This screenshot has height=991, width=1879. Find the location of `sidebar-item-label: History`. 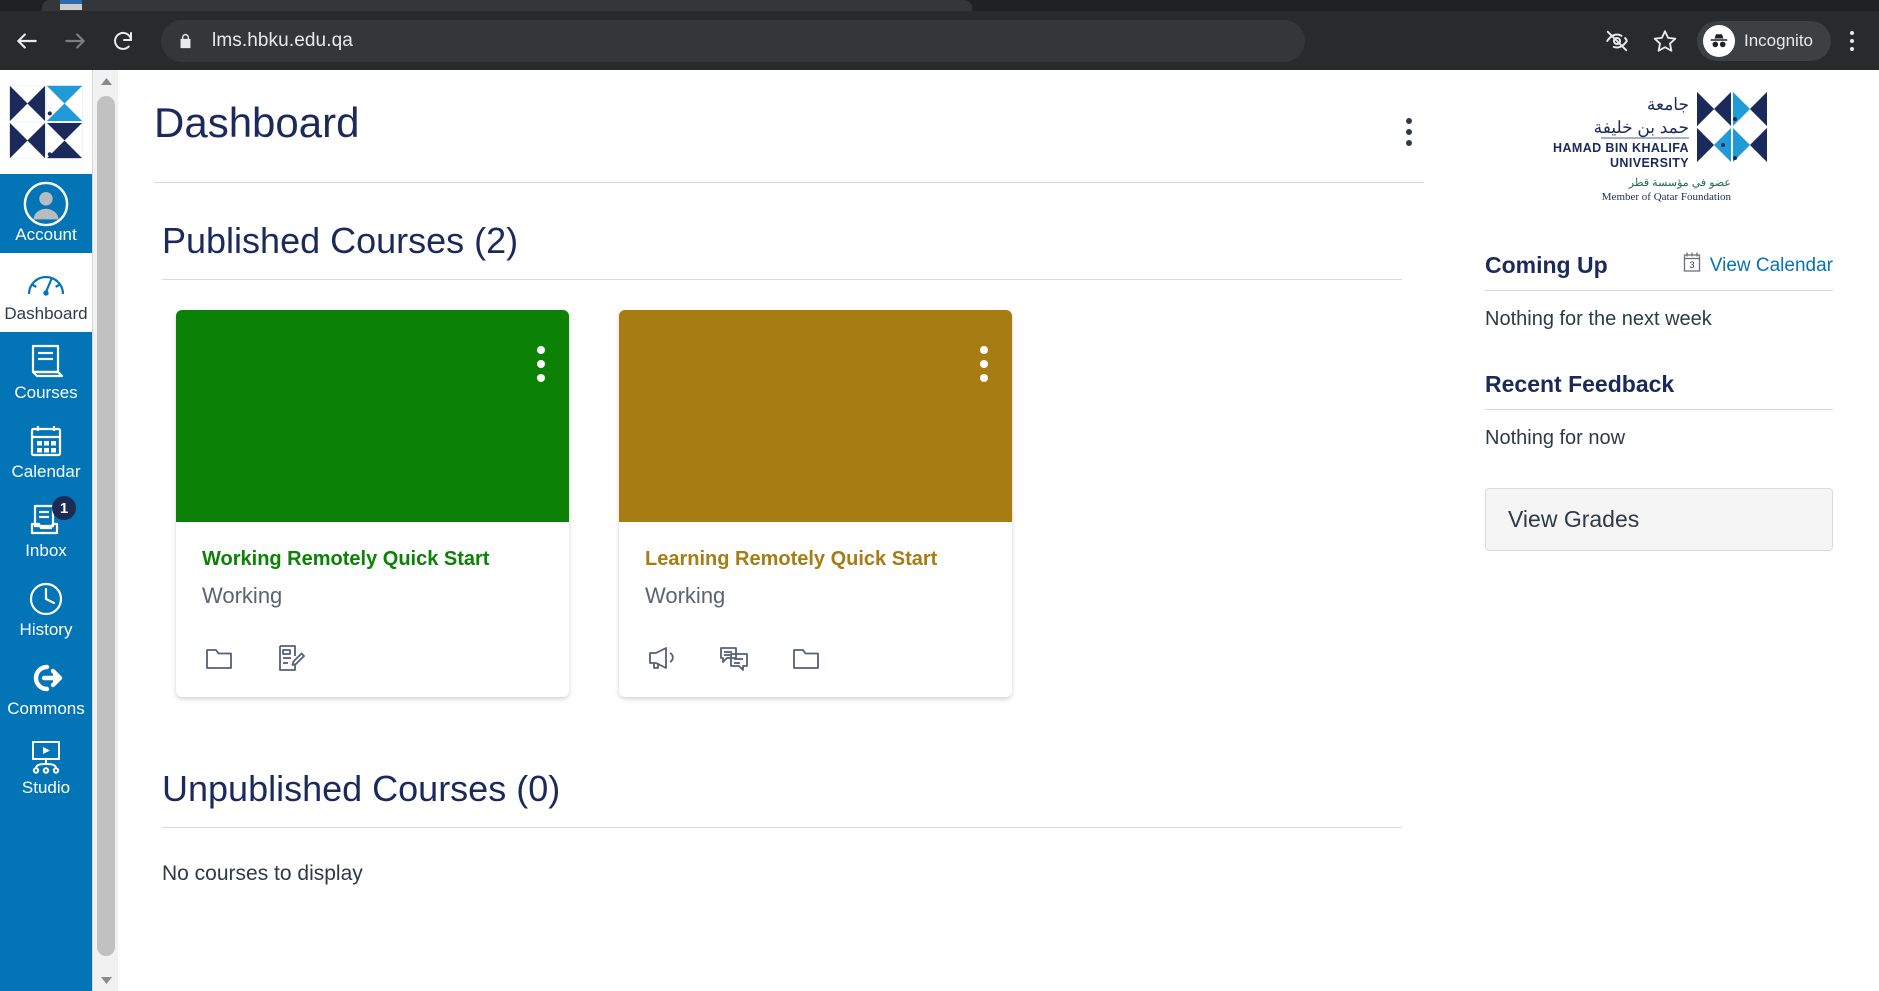

sidebar-item-label: History is located at coordinates (46, 629).